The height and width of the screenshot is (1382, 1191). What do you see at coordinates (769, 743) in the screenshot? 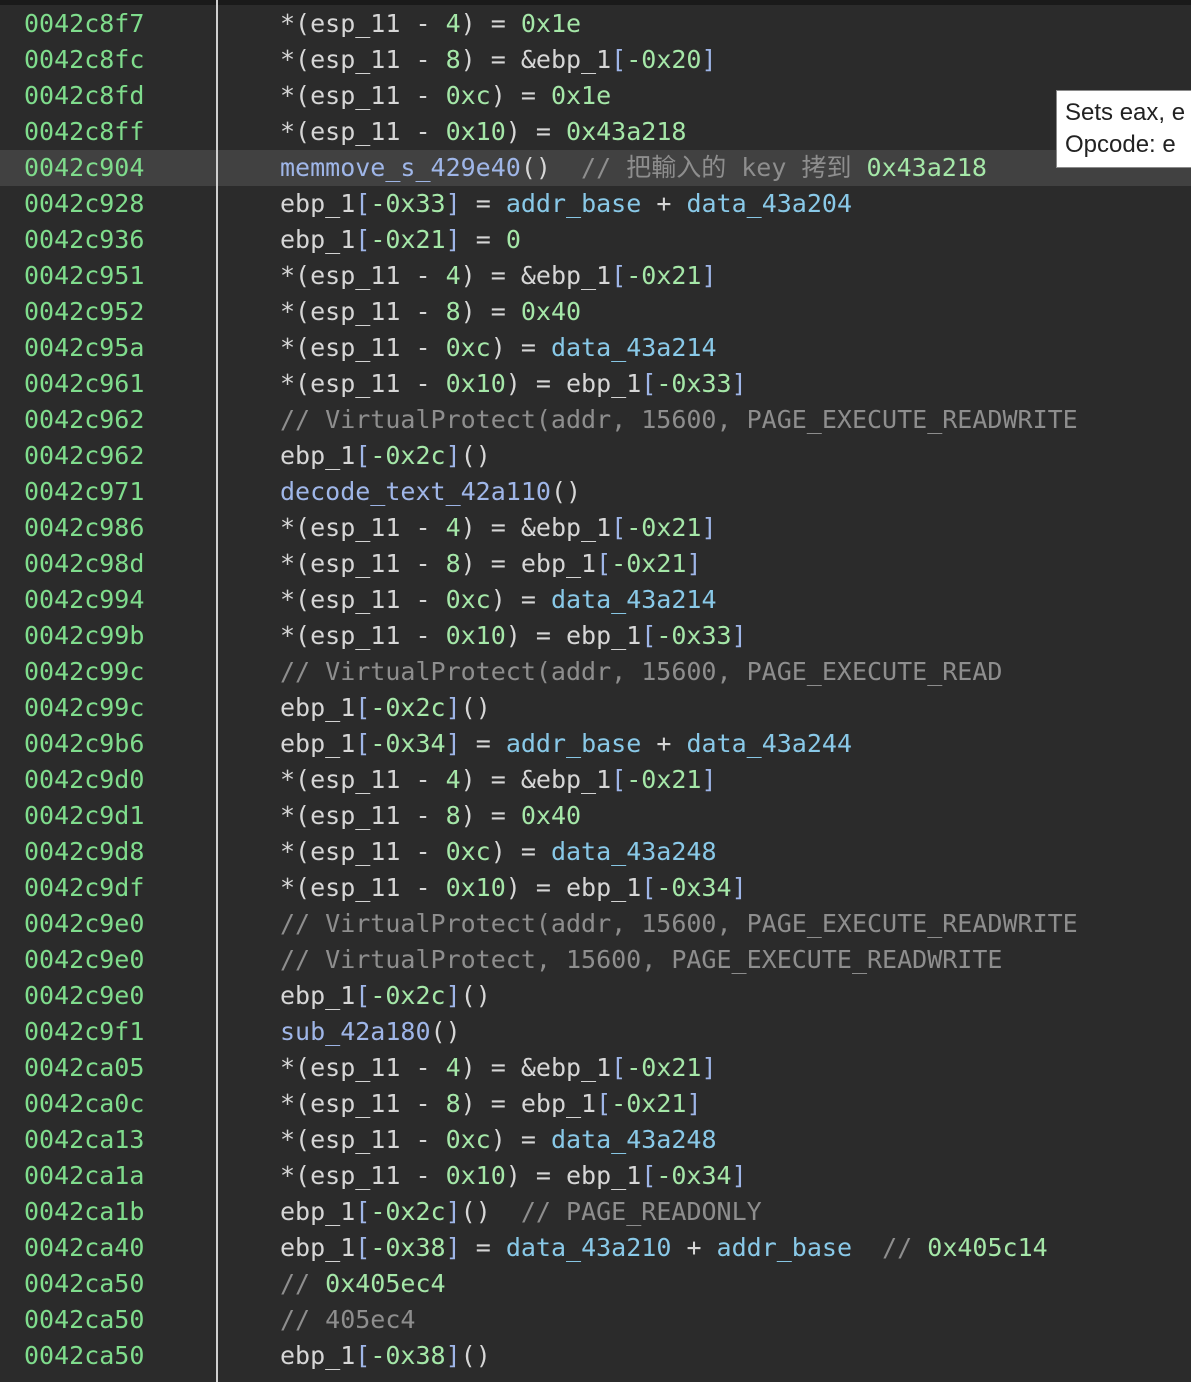
I see `code-token-data: data_43a244` at bounding box center [769, 743].